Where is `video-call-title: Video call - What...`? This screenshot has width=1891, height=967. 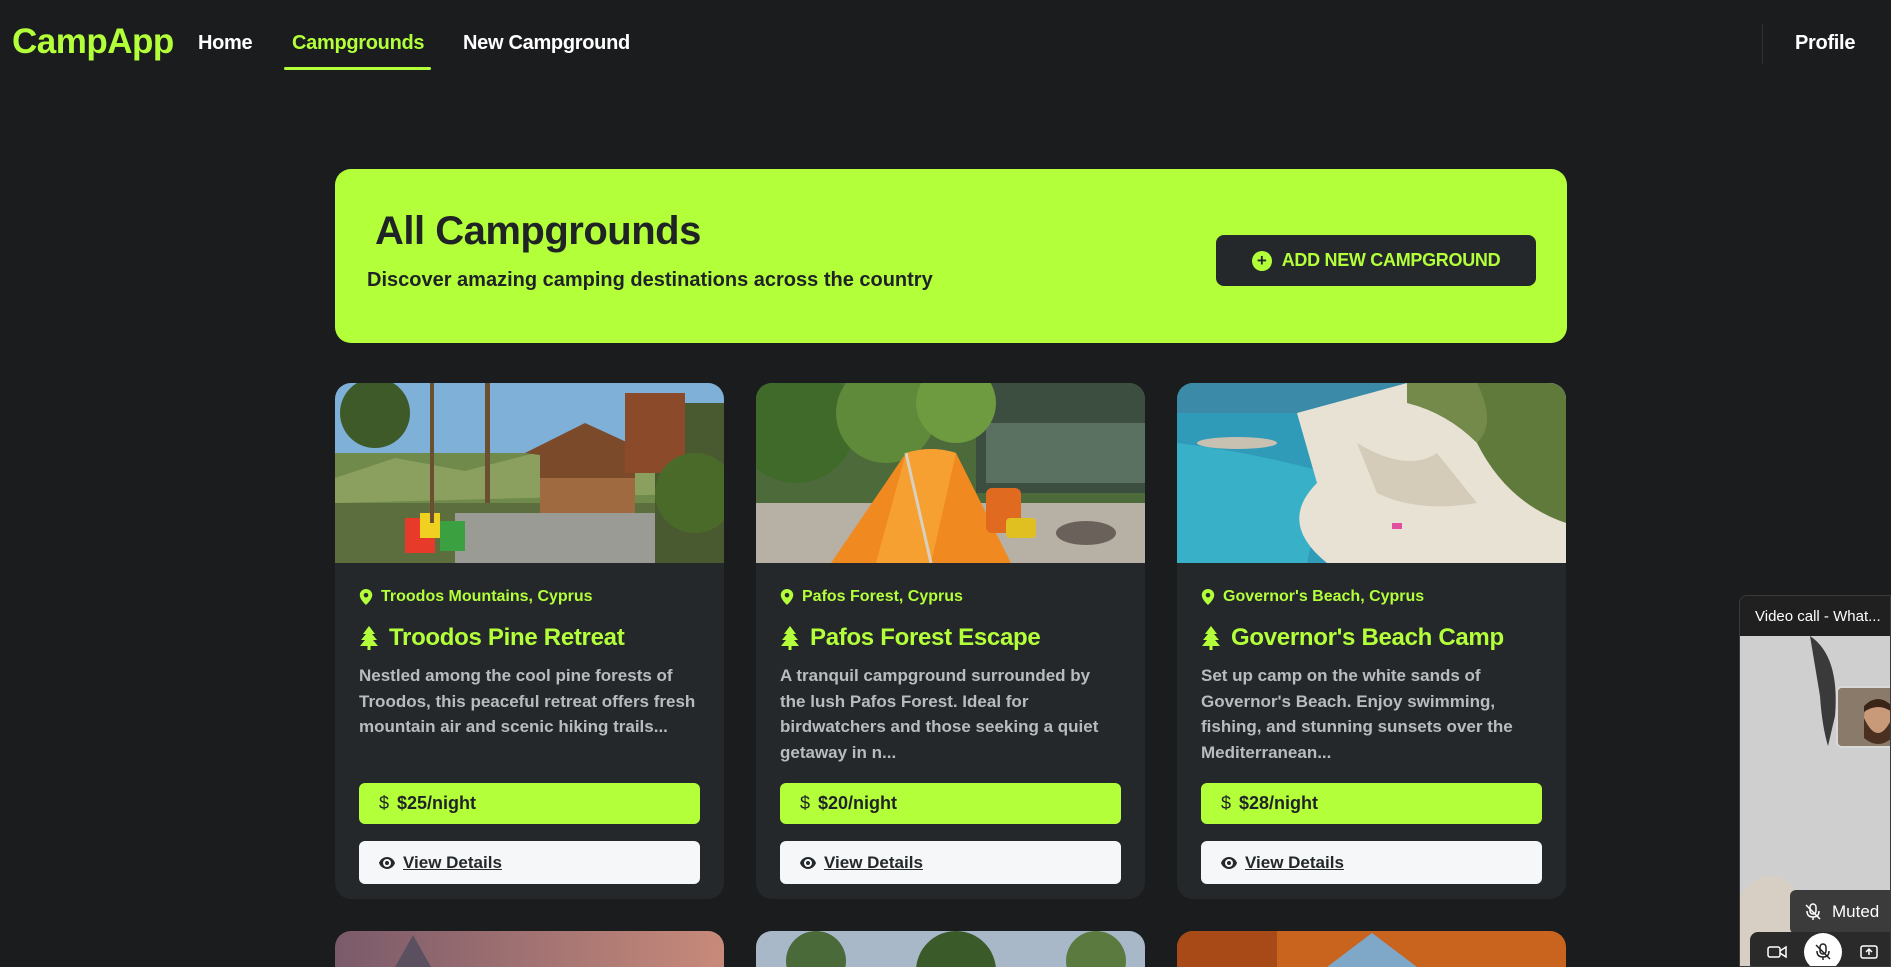
video-call-title: Video call - What... is located at coordinates (1818, 616).